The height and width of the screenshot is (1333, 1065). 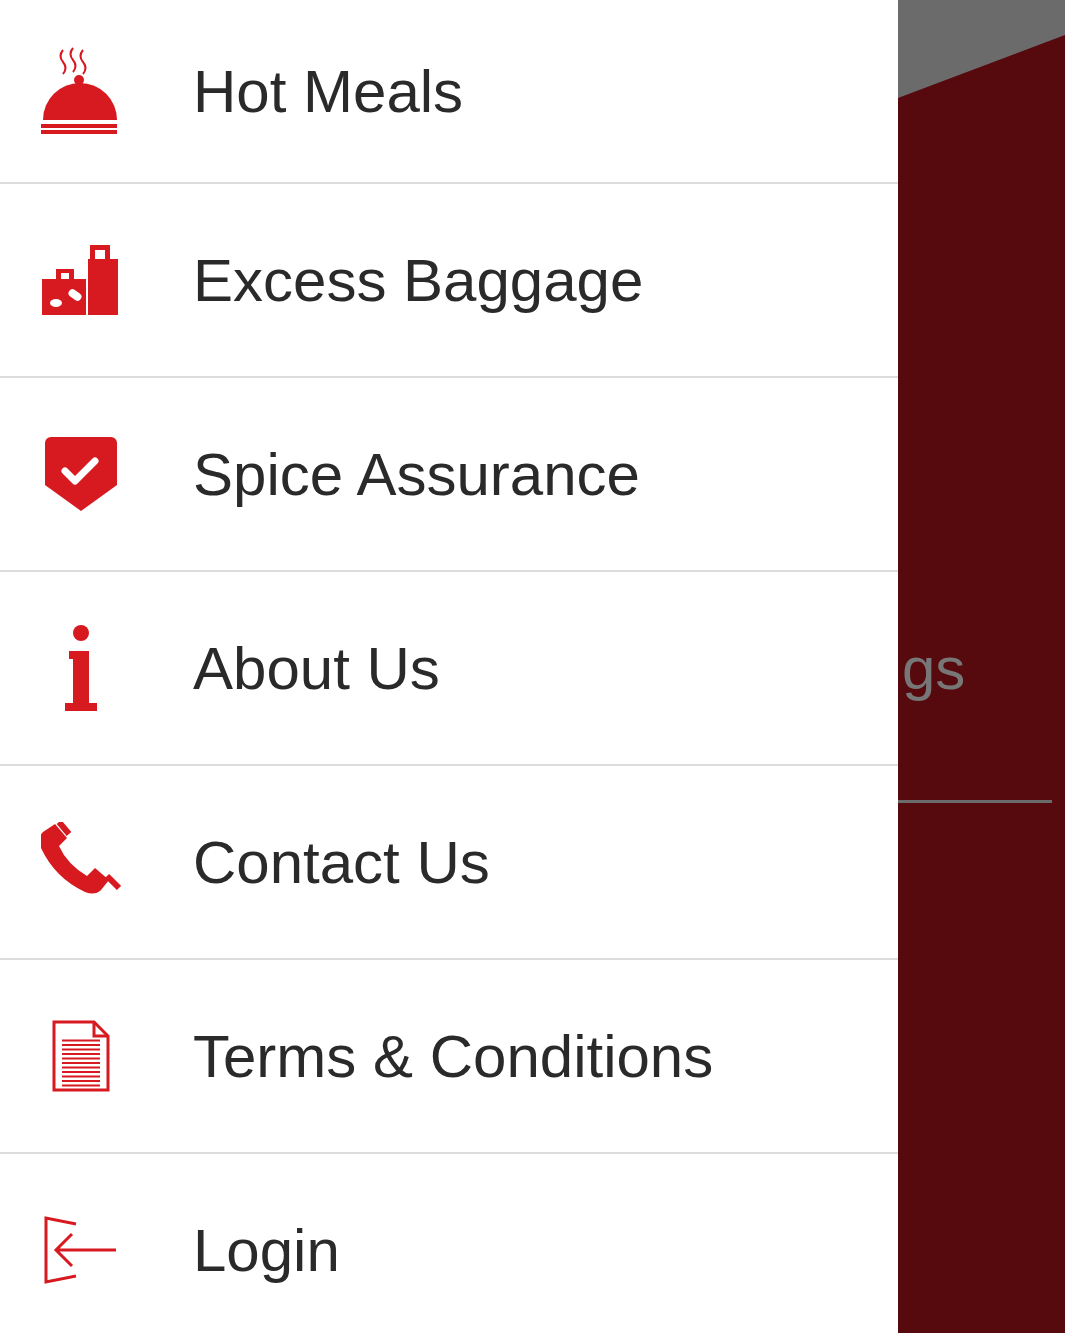 I want to click on menu-label: Hot Meals, so click(x=328, y=91).